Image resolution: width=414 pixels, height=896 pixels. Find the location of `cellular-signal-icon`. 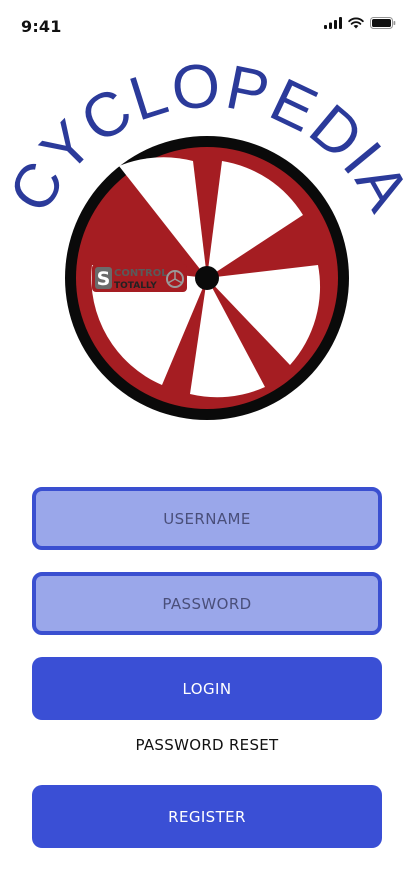

cellular-signal-icon is located at coordinates (333, 23).